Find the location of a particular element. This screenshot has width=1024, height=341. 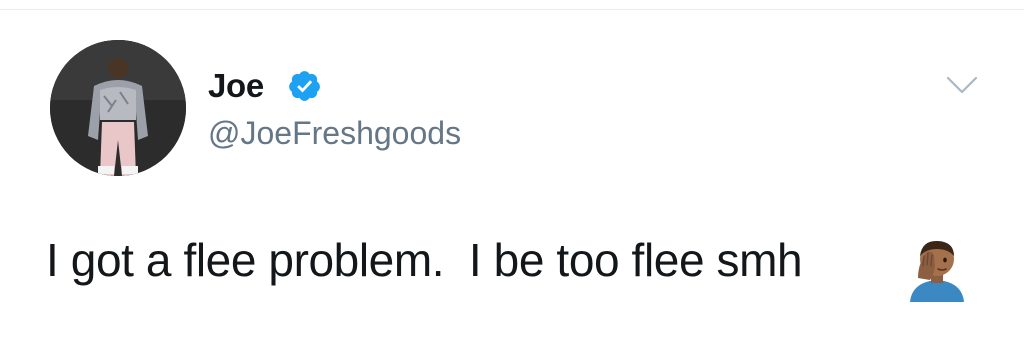

verified-badge-icon is located at coordinates (304, 86).